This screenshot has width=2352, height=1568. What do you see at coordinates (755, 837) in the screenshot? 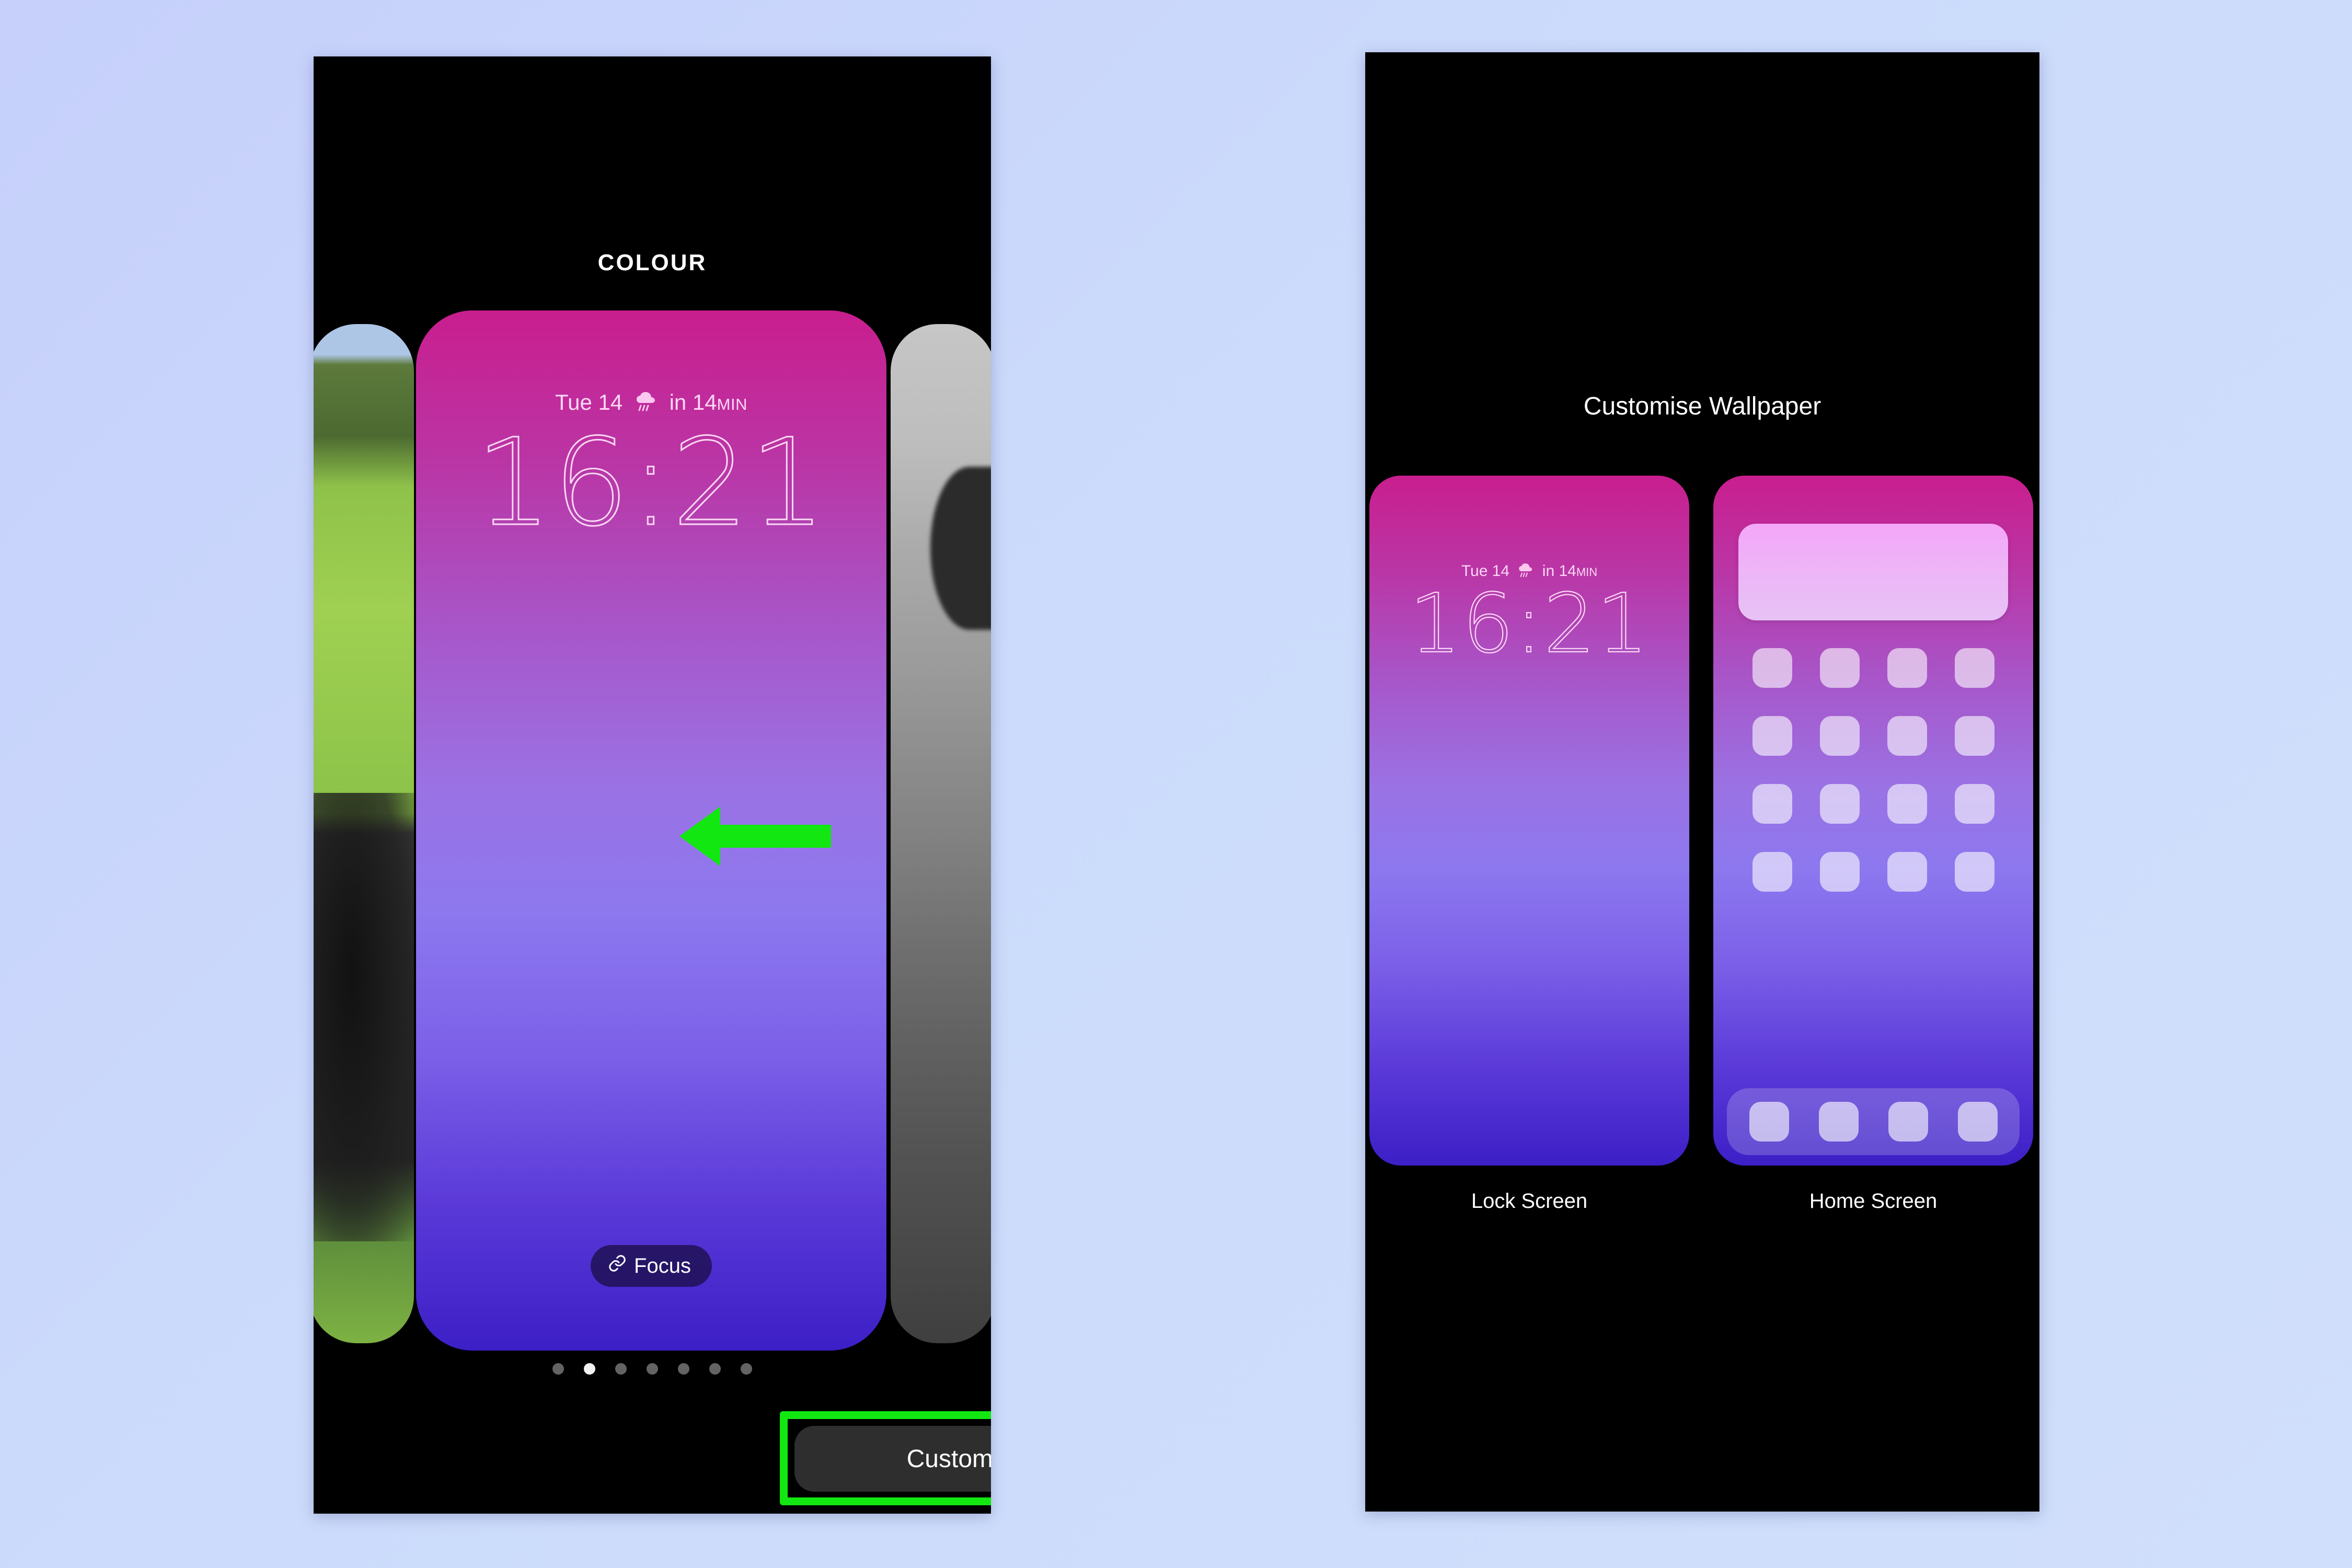
I see `swipe-left-arrow` at bounding box center [755, 837].